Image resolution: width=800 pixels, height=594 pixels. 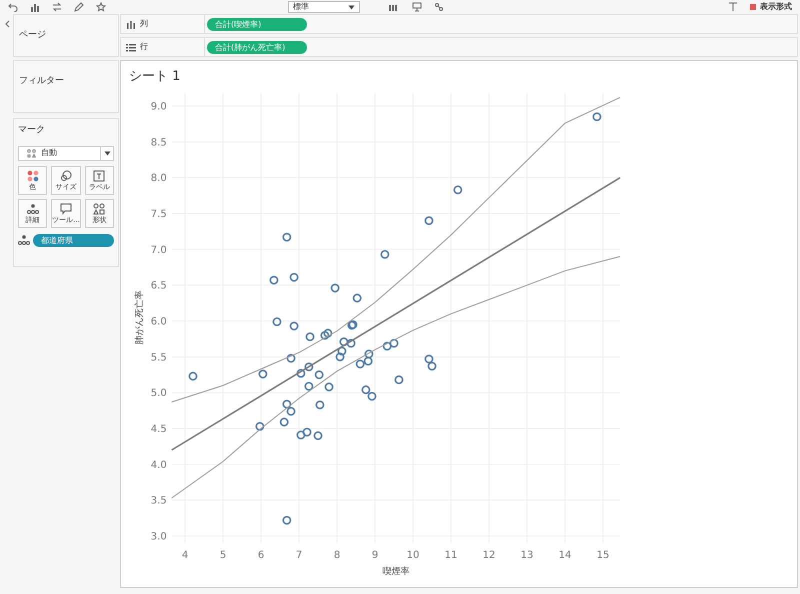 What do you see at coordinates (7, 24) in the screenshot?
I see `chevron-left-icon` at bounding box center [7, 24].